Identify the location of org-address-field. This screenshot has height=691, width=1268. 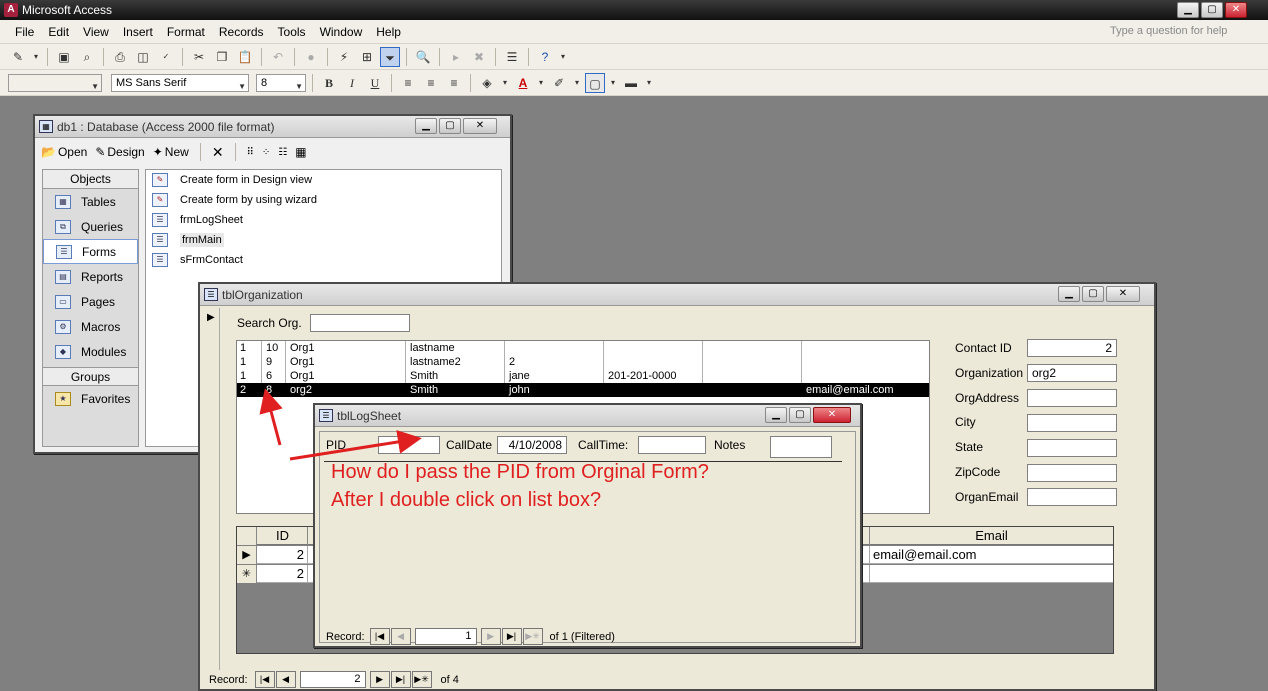
(1072, 398).